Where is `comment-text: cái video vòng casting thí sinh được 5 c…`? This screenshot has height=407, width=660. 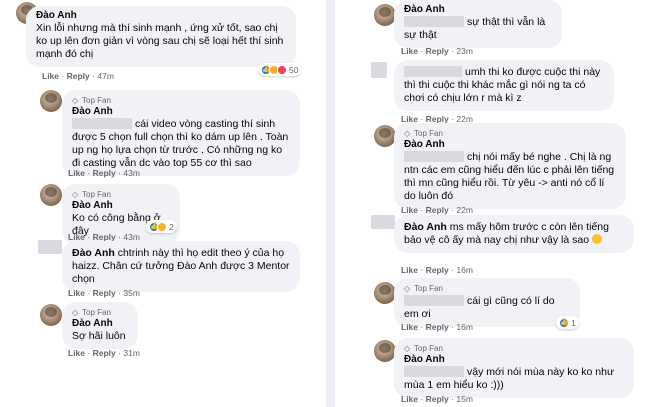
comment-text: cái video vòng casting thí sinh được 5 c… is located at coordinates (180, 143).